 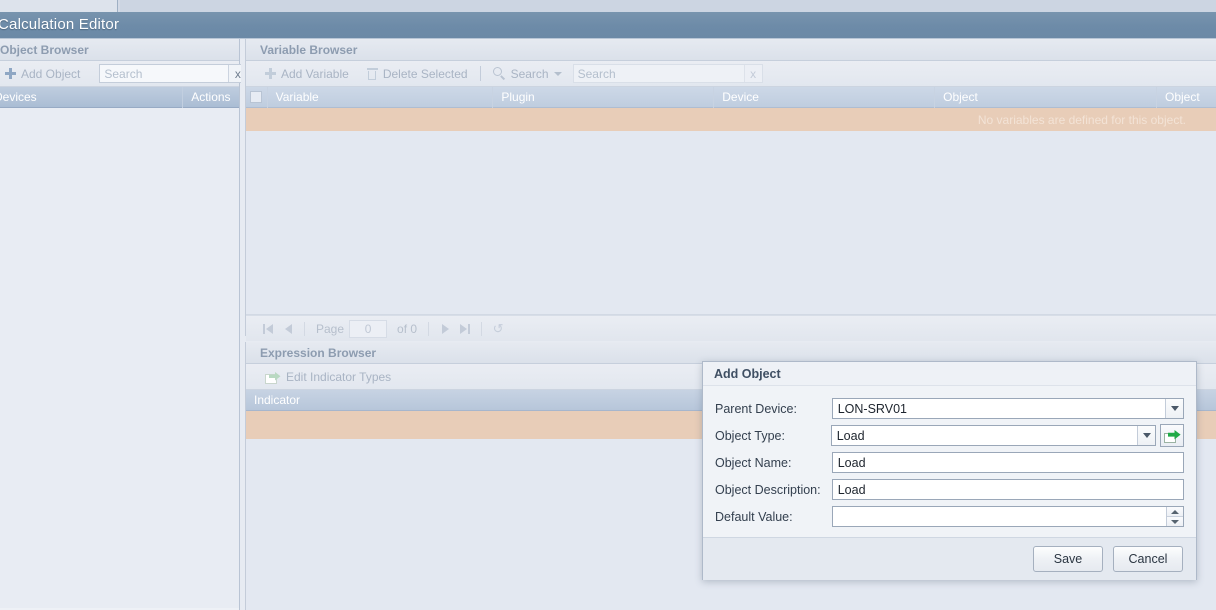 I want to click on add-variable-button: Add Variable, so click(x=307, y=74).